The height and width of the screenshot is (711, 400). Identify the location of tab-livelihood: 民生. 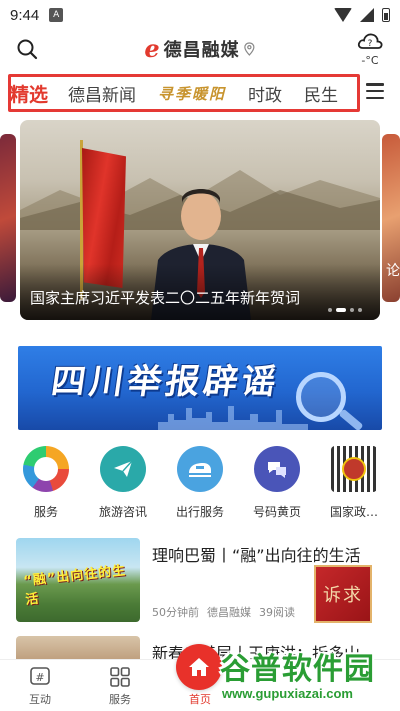
(321, 93).